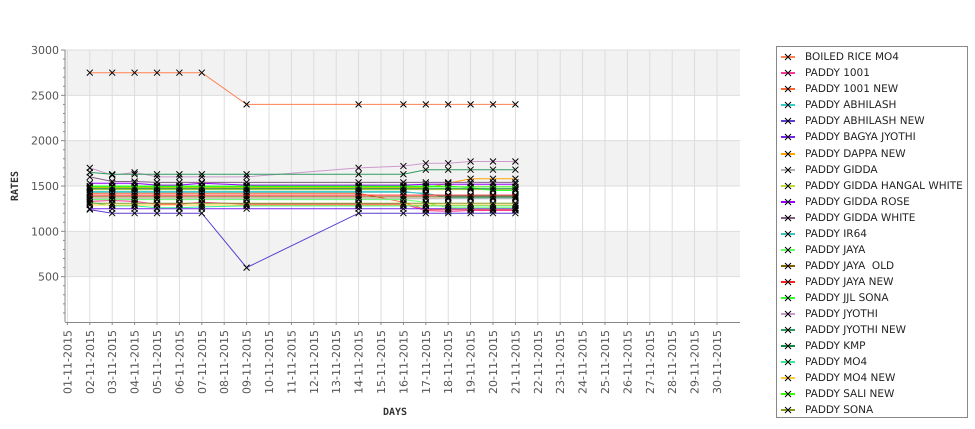  I want to click on axis-tick-label: 24-11-2015, so click(583, 362).